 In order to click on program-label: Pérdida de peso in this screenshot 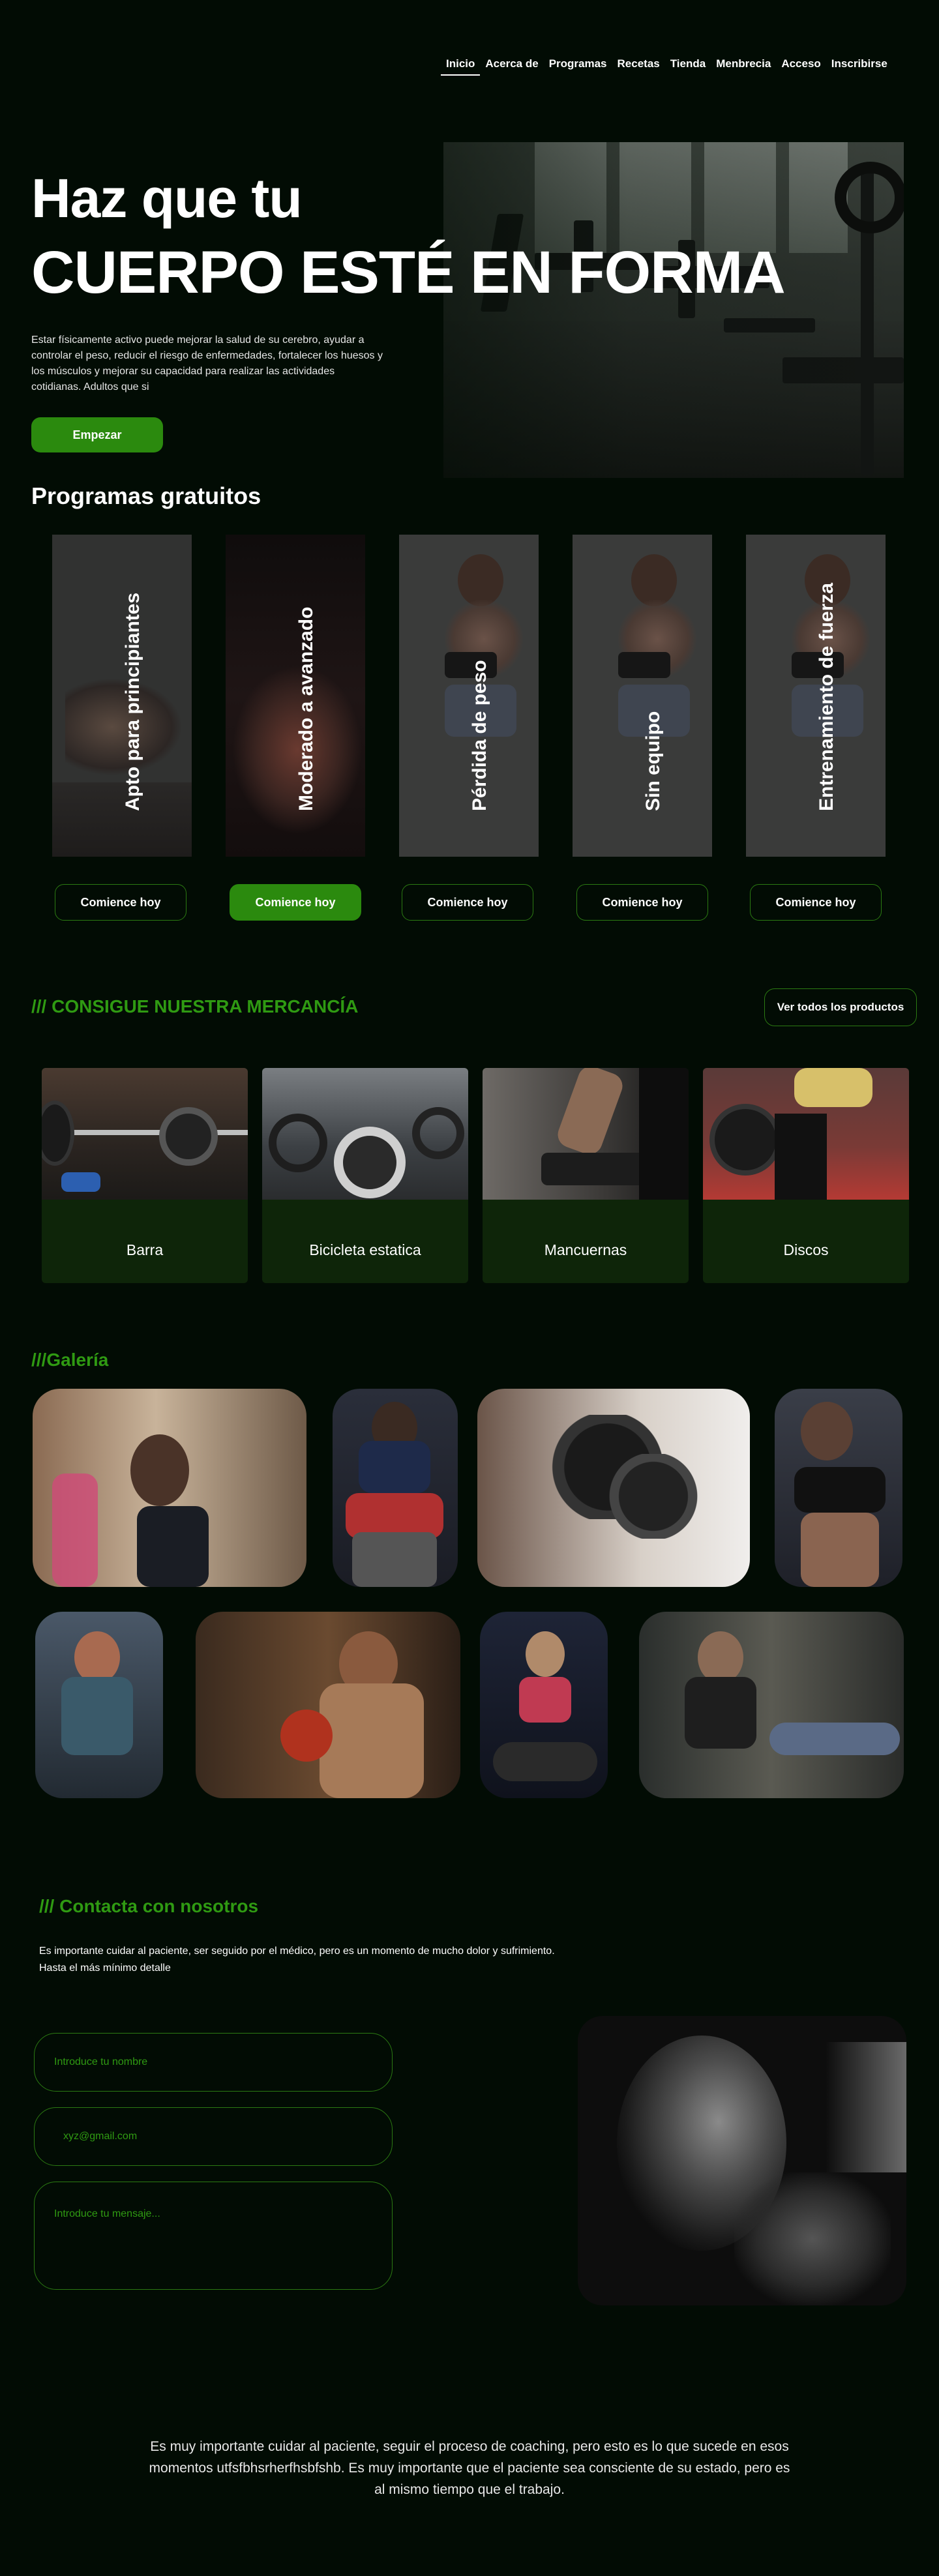, I will do `click(479, 735)`.